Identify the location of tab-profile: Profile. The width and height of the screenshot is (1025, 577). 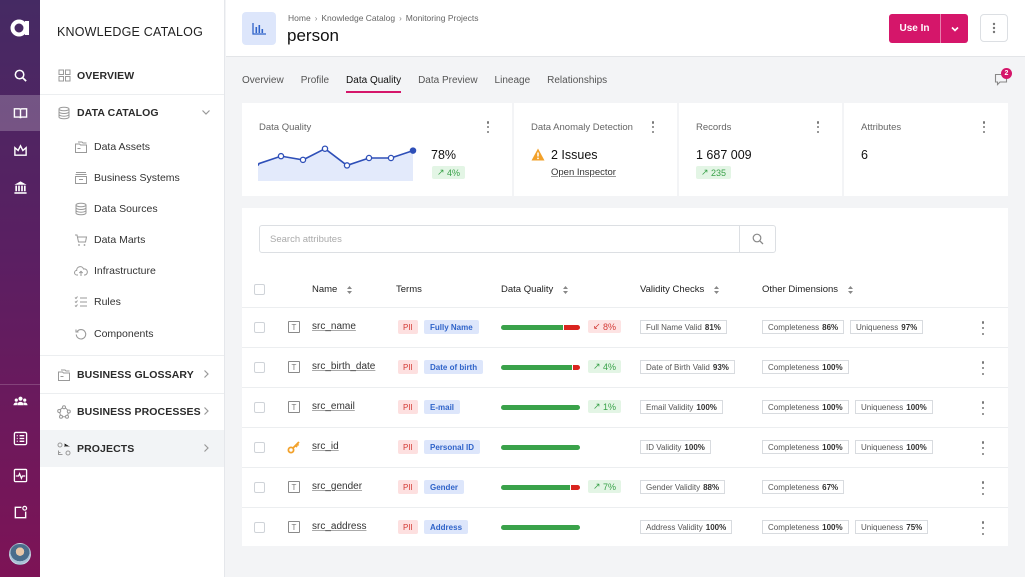
(315, 84).